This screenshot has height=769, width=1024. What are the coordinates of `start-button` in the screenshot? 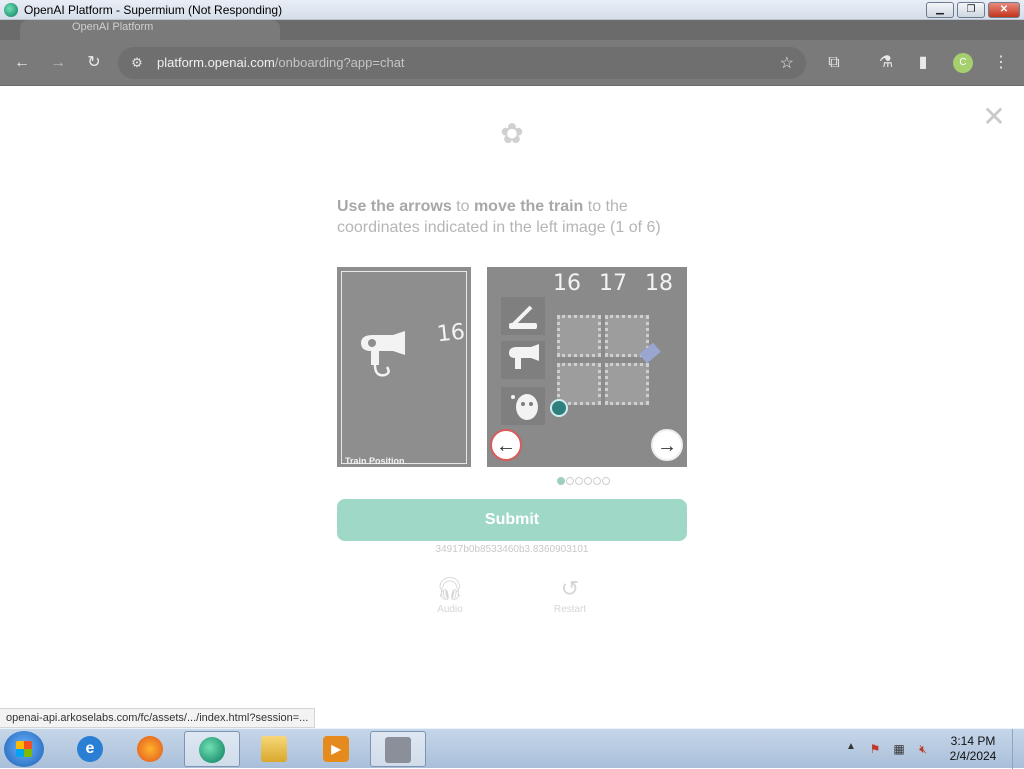 It's located at (24, 749).